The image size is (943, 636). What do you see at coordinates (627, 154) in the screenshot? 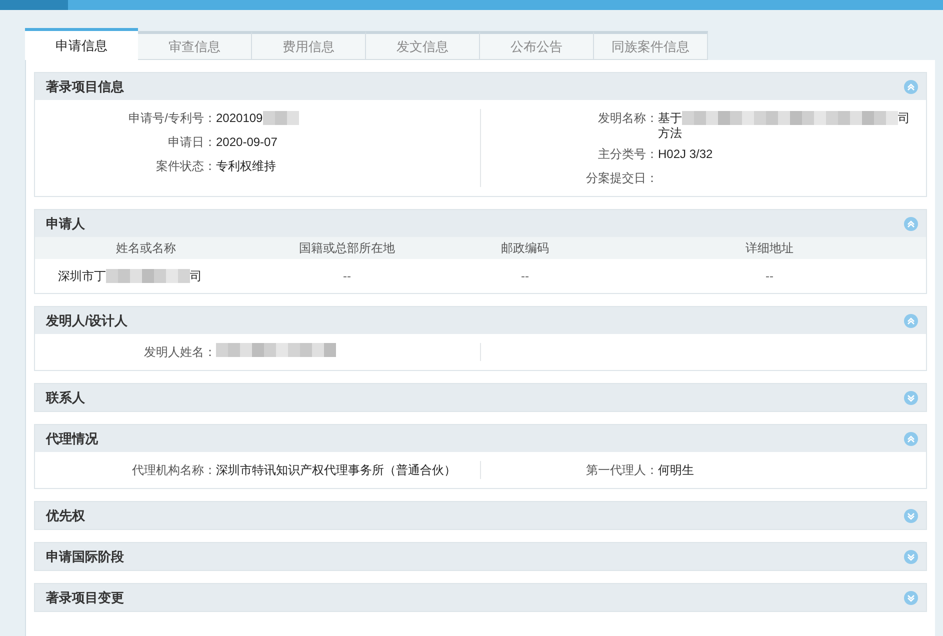
I see `field-label: 主分类号：` at bounding box center [627, 154].